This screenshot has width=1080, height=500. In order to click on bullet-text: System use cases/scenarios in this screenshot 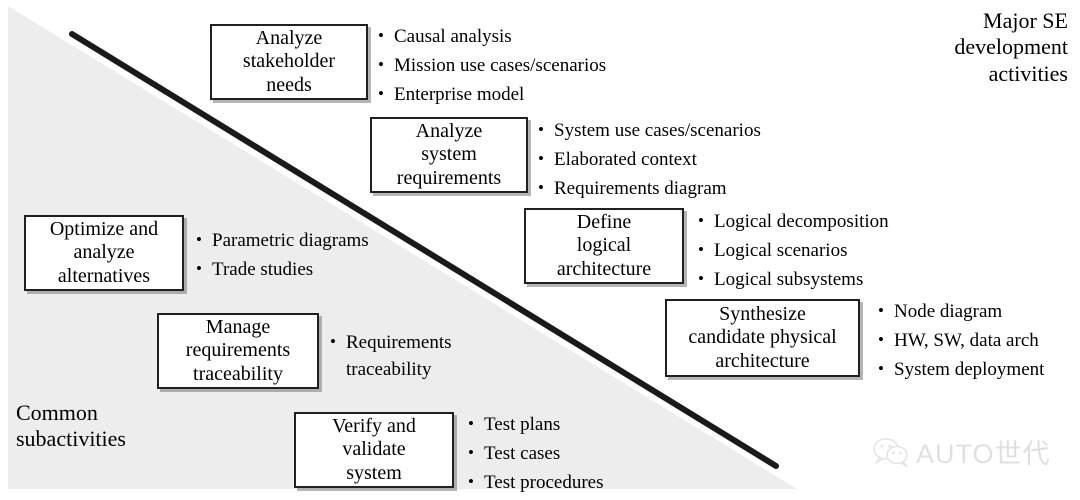, I will do `click(657, 130)`.